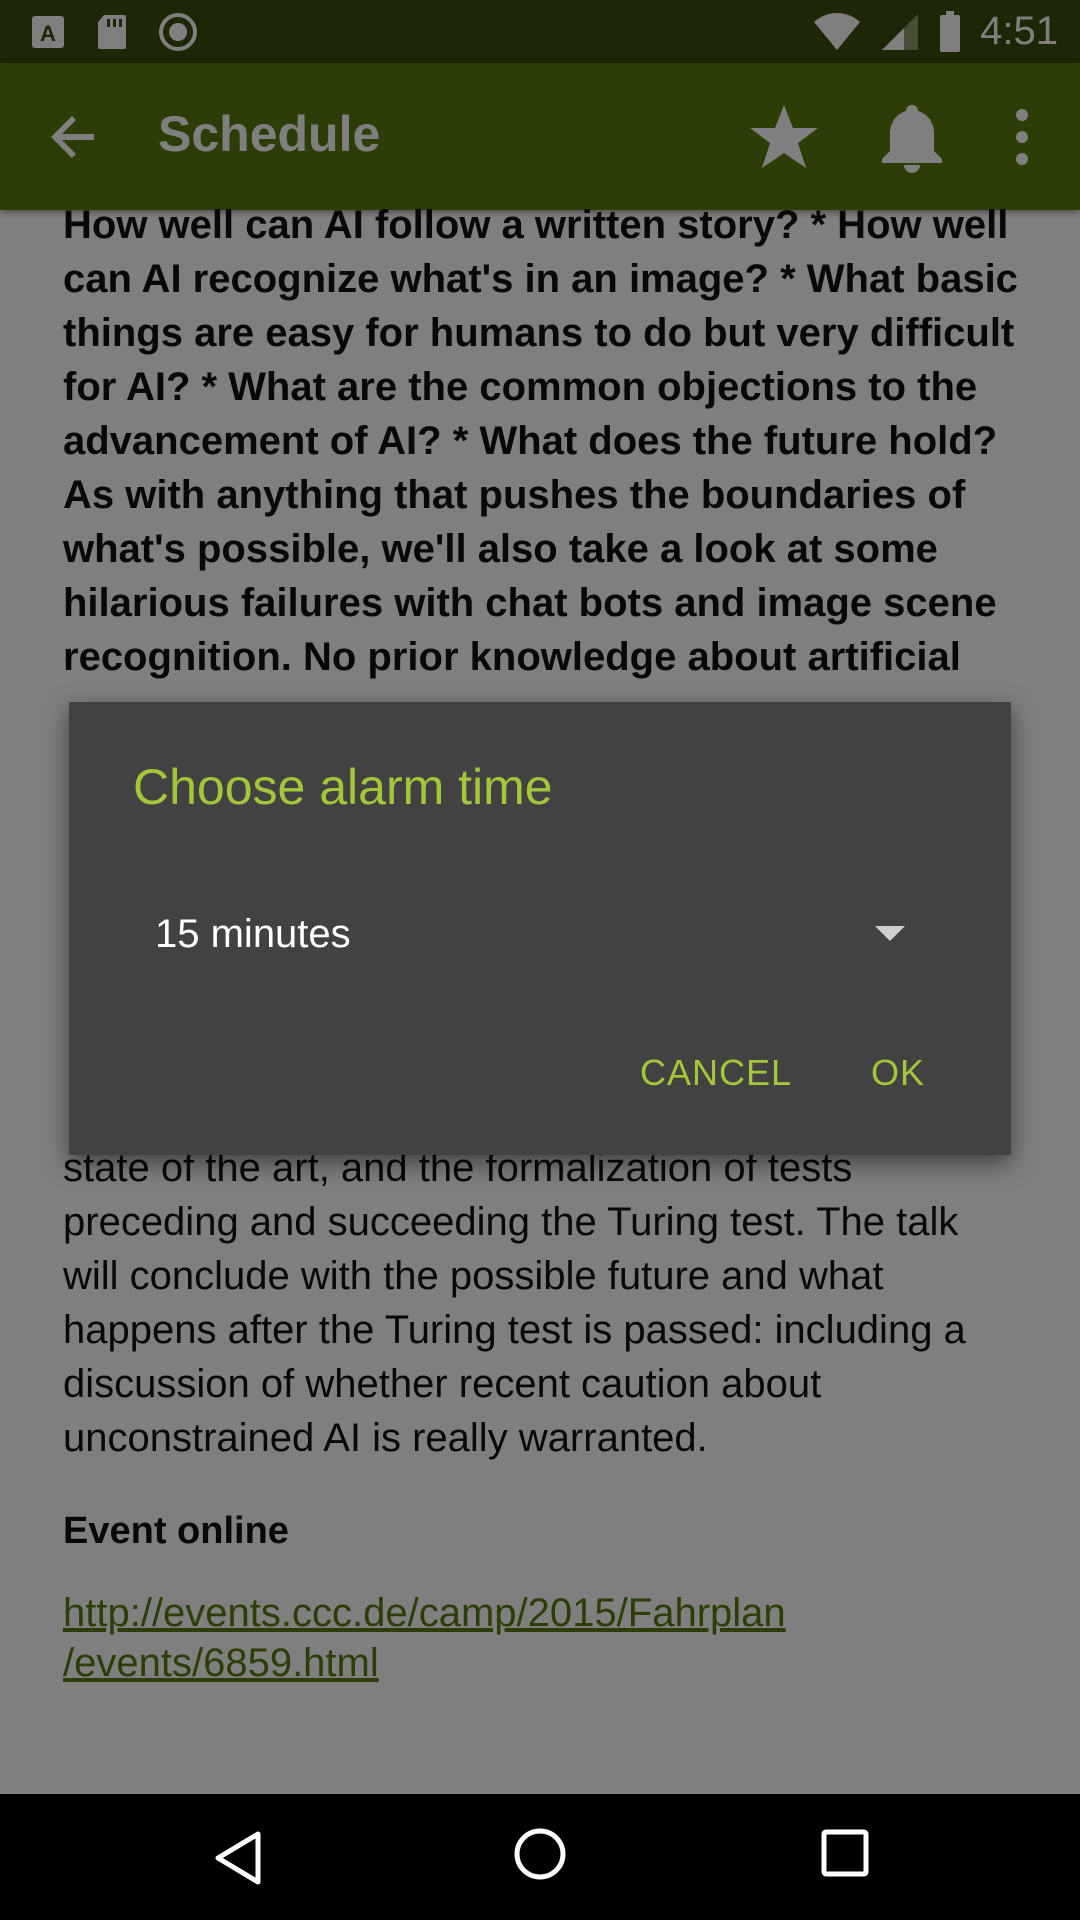 The height and width of the screenshot is (1920, 1080). What do you see at coordinates (238, 1858) in the screenshot?
I see `nav-back-icon` at bounding box center [238, 1858].